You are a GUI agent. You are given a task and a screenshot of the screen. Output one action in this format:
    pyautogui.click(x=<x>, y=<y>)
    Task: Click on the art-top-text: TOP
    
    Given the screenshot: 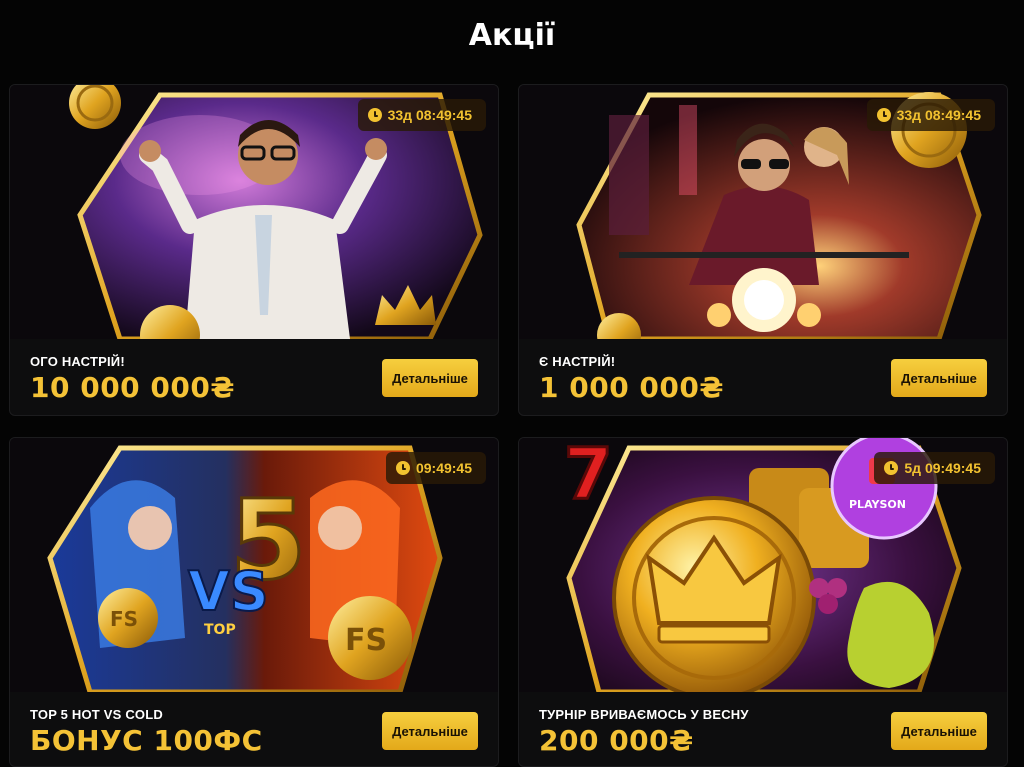 What is the action you would take?
    pyautogui.click(x=220, y=630)
    